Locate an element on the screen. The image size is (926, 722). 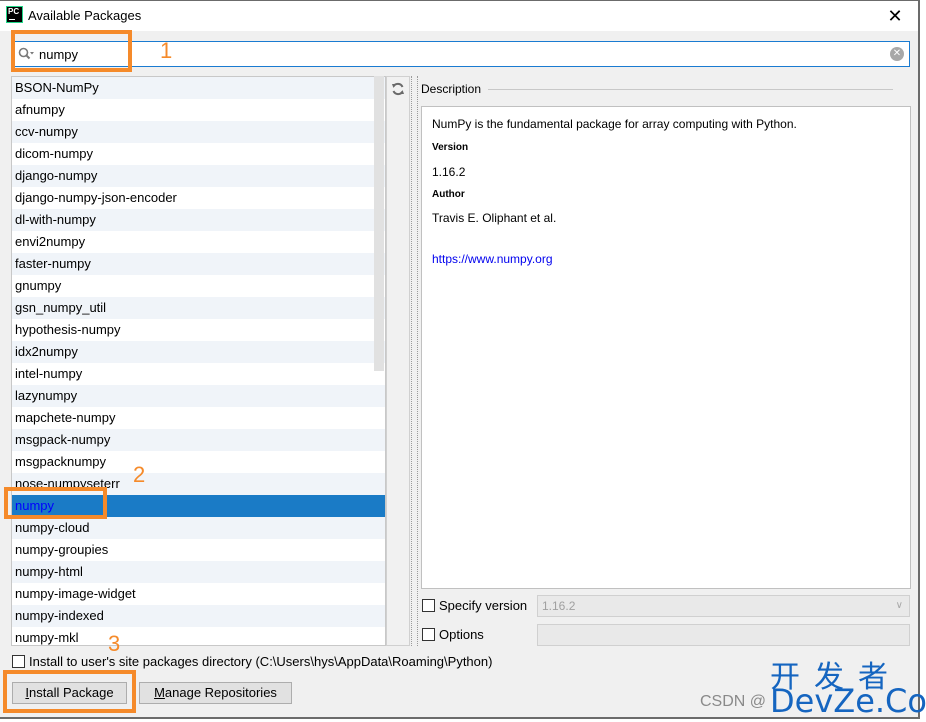
author-value: Travis E. Oliphant et al. is located at coordinates (494, 218).